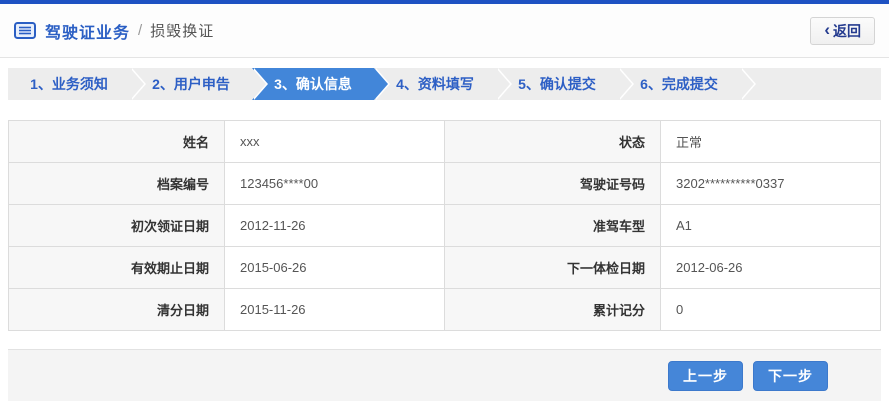 Image resolution: width=889 pixels, height=405 pixels. What do you see at coordinates (770, 141) in the screenshot?
I see `field-value-status: 正常` at bounding box center [770, 141].